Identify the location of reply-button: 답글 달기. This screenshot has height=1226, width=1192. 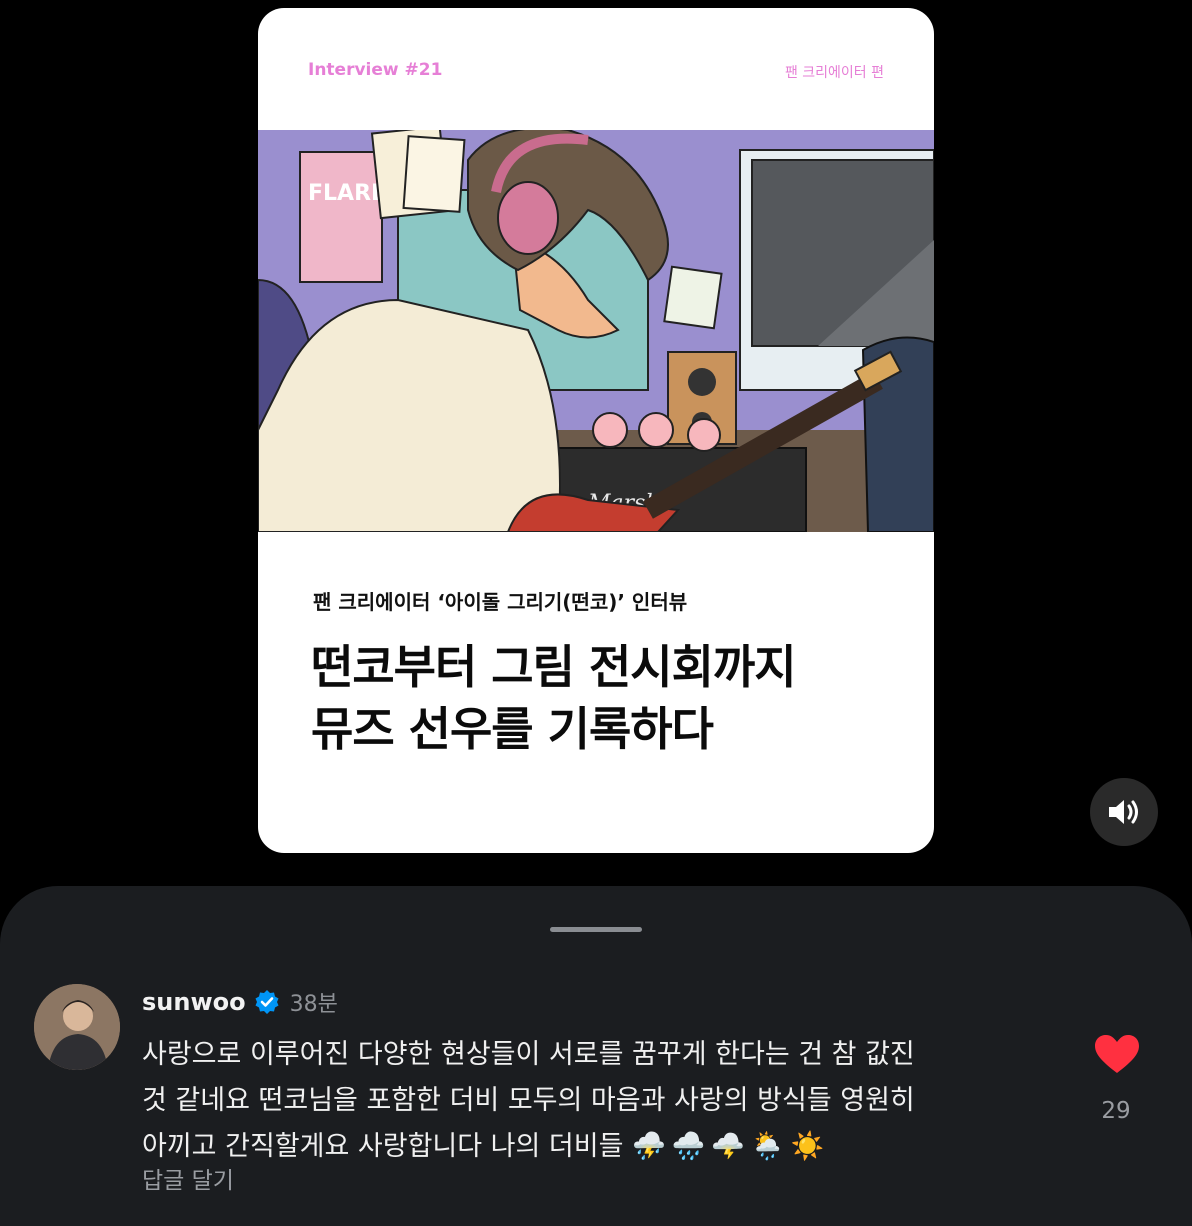
(188, 1178).